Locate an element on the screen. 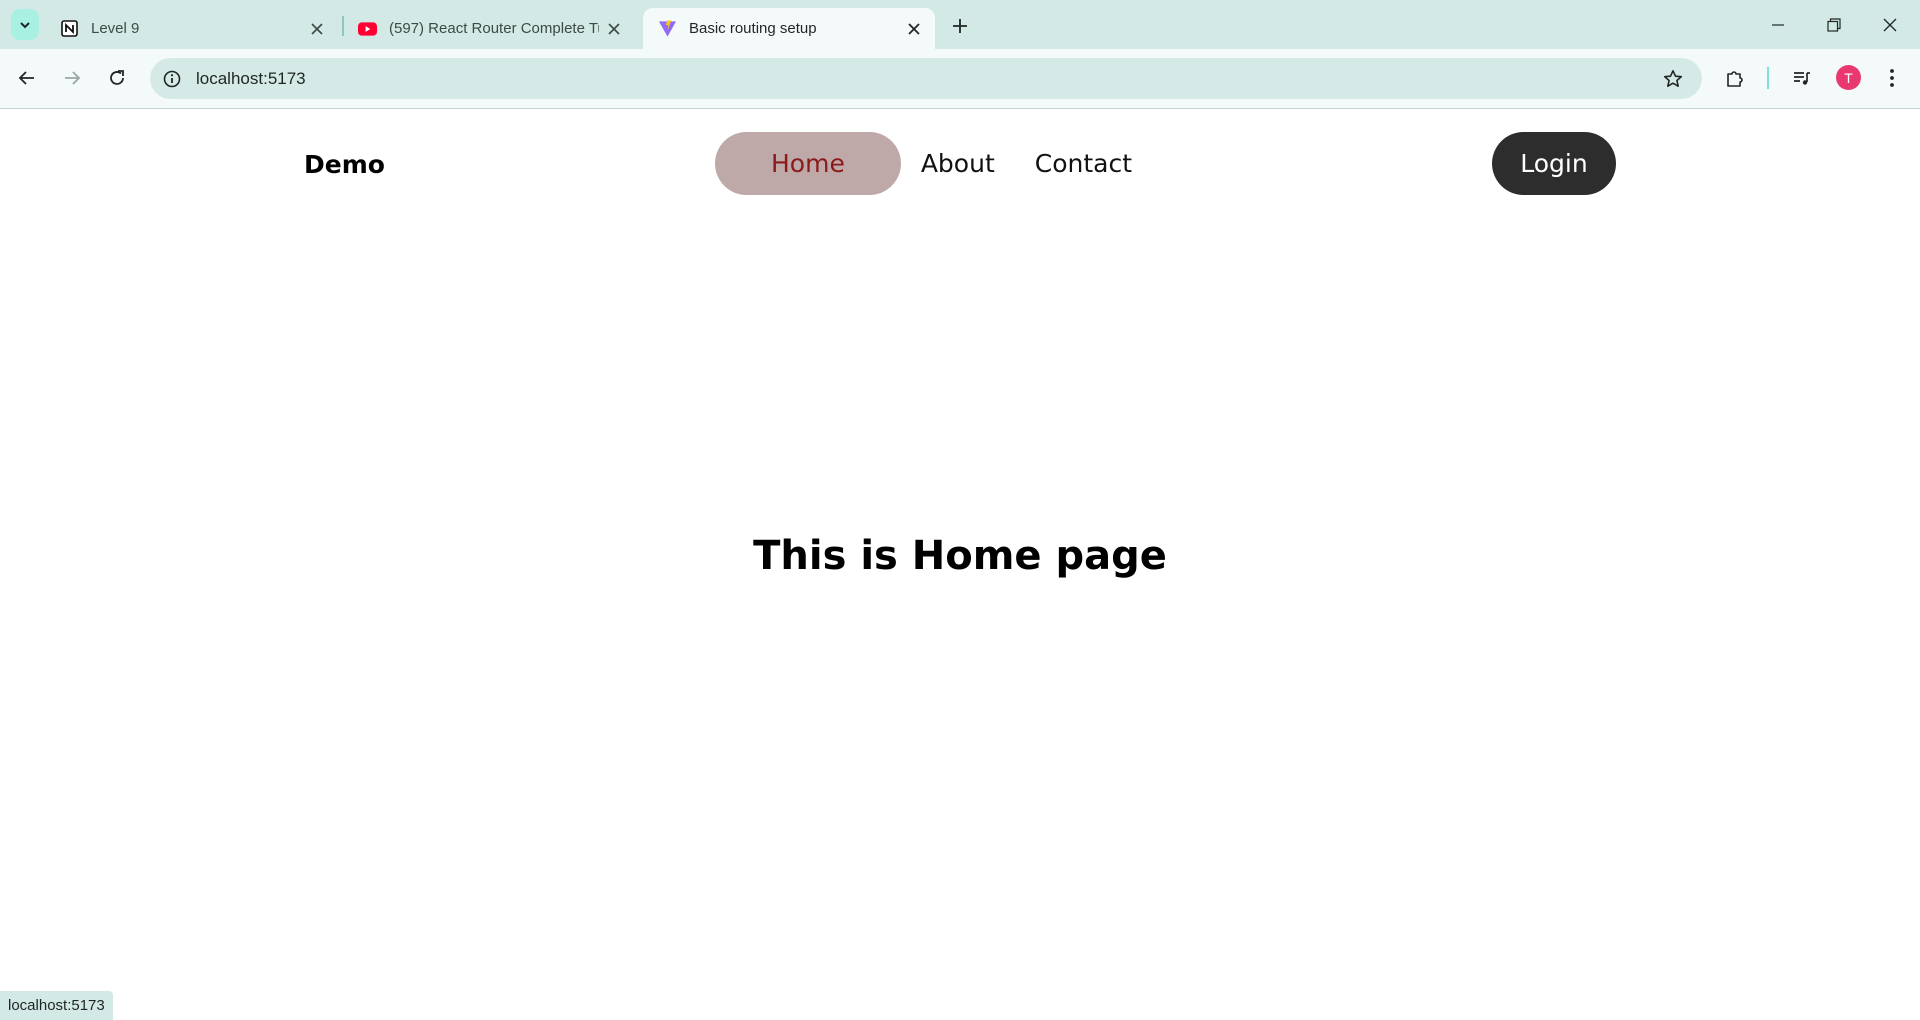 The height and width of the screenshot is (1020, 1920). puzzle-icon is located at coordinates (1735, 79).